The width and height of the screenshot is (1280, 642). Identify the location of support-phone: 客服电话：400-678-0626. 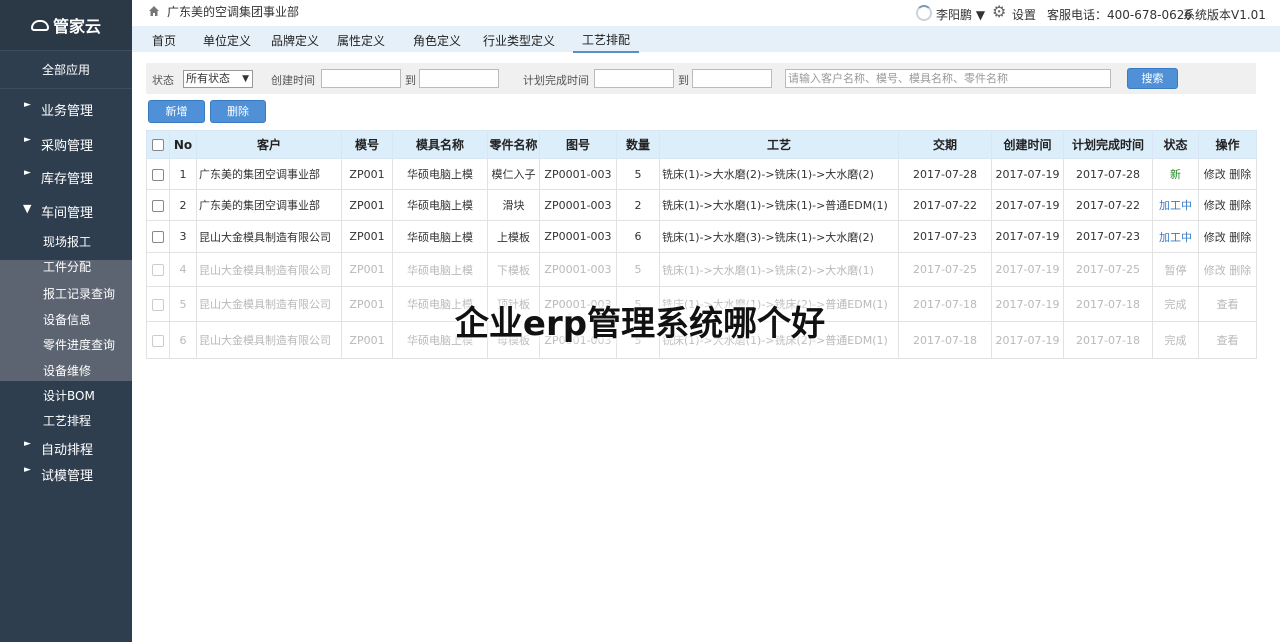
(1120, 15).